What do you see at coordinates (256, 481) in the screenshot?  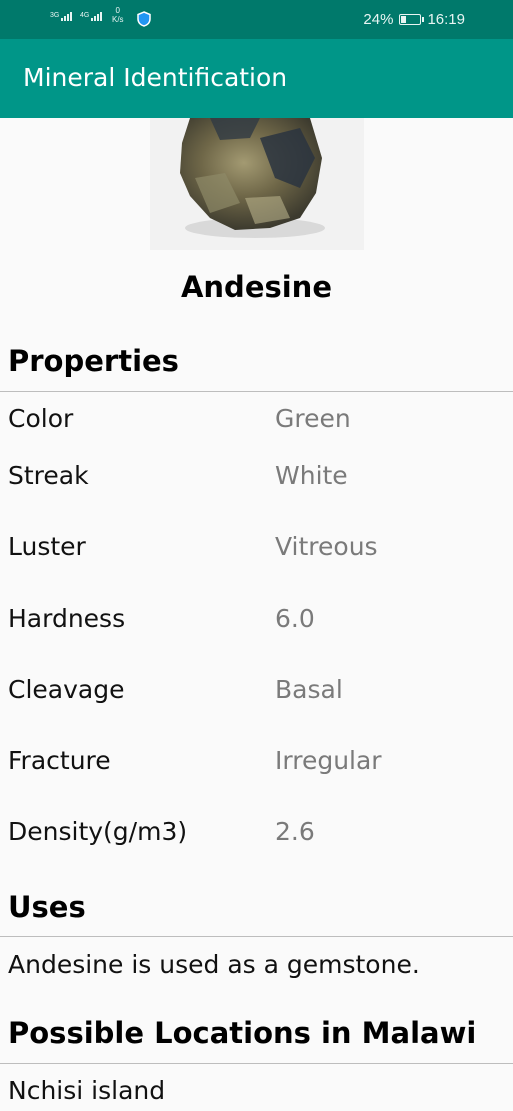 I see `property-row-streak: Streak White` at bounding box center [256, 481].